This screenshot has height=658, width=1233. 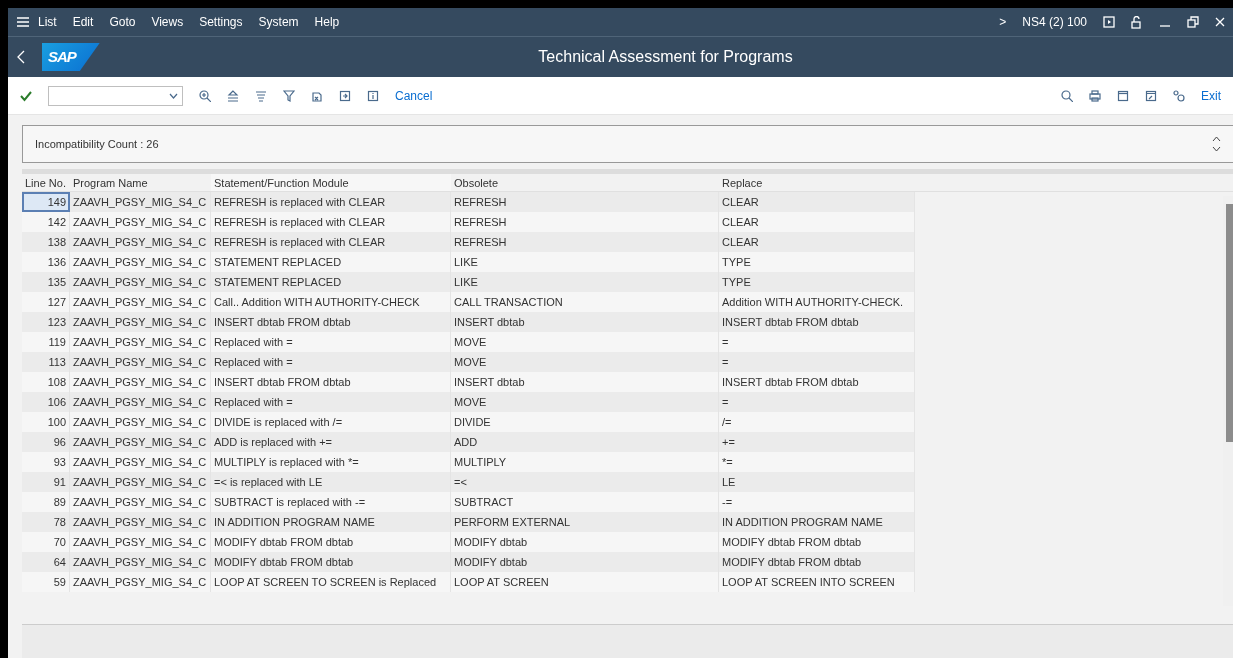 What do you see at coordinates (26, 95) in the screenshot?
I see `checkmark-icon` at bounding box center [26, 95].